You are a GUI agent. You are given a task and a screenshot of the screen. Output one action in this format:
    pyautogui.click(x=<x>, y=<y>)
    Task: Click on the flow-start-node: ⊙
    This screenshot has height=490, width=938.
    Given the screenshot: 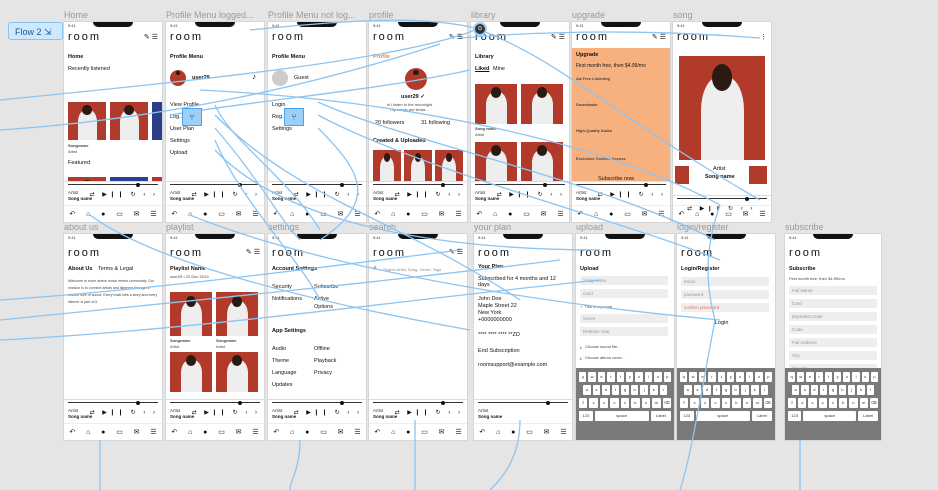 What is the action you would take?
    pyautogui.click(x=480, y=29)
    